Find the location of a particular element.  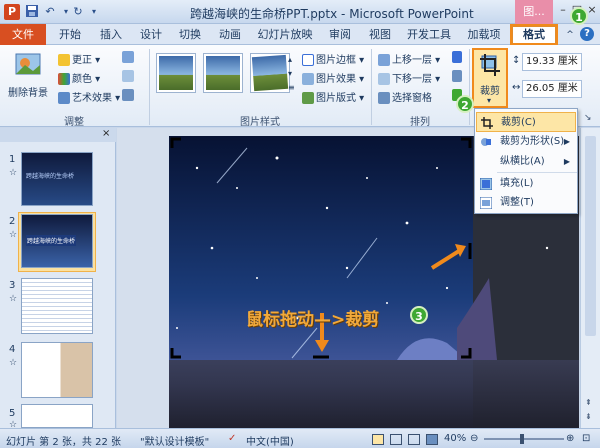

scrollbar-thumb is located at coordinates (590, 236).